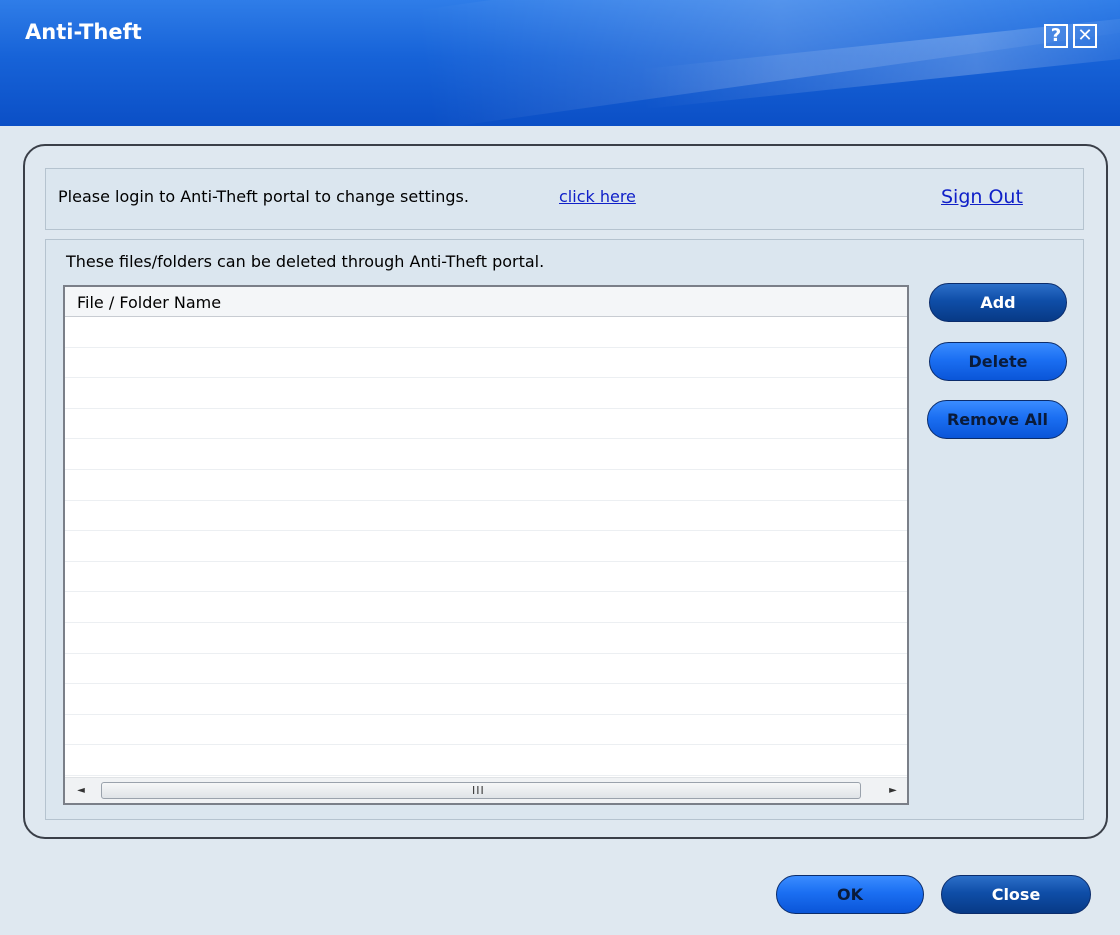  What do you see at coordinates (982, 197) in the screenshot?
I see `sign-out-link: Sign Out` at bounding box center [982, 197].